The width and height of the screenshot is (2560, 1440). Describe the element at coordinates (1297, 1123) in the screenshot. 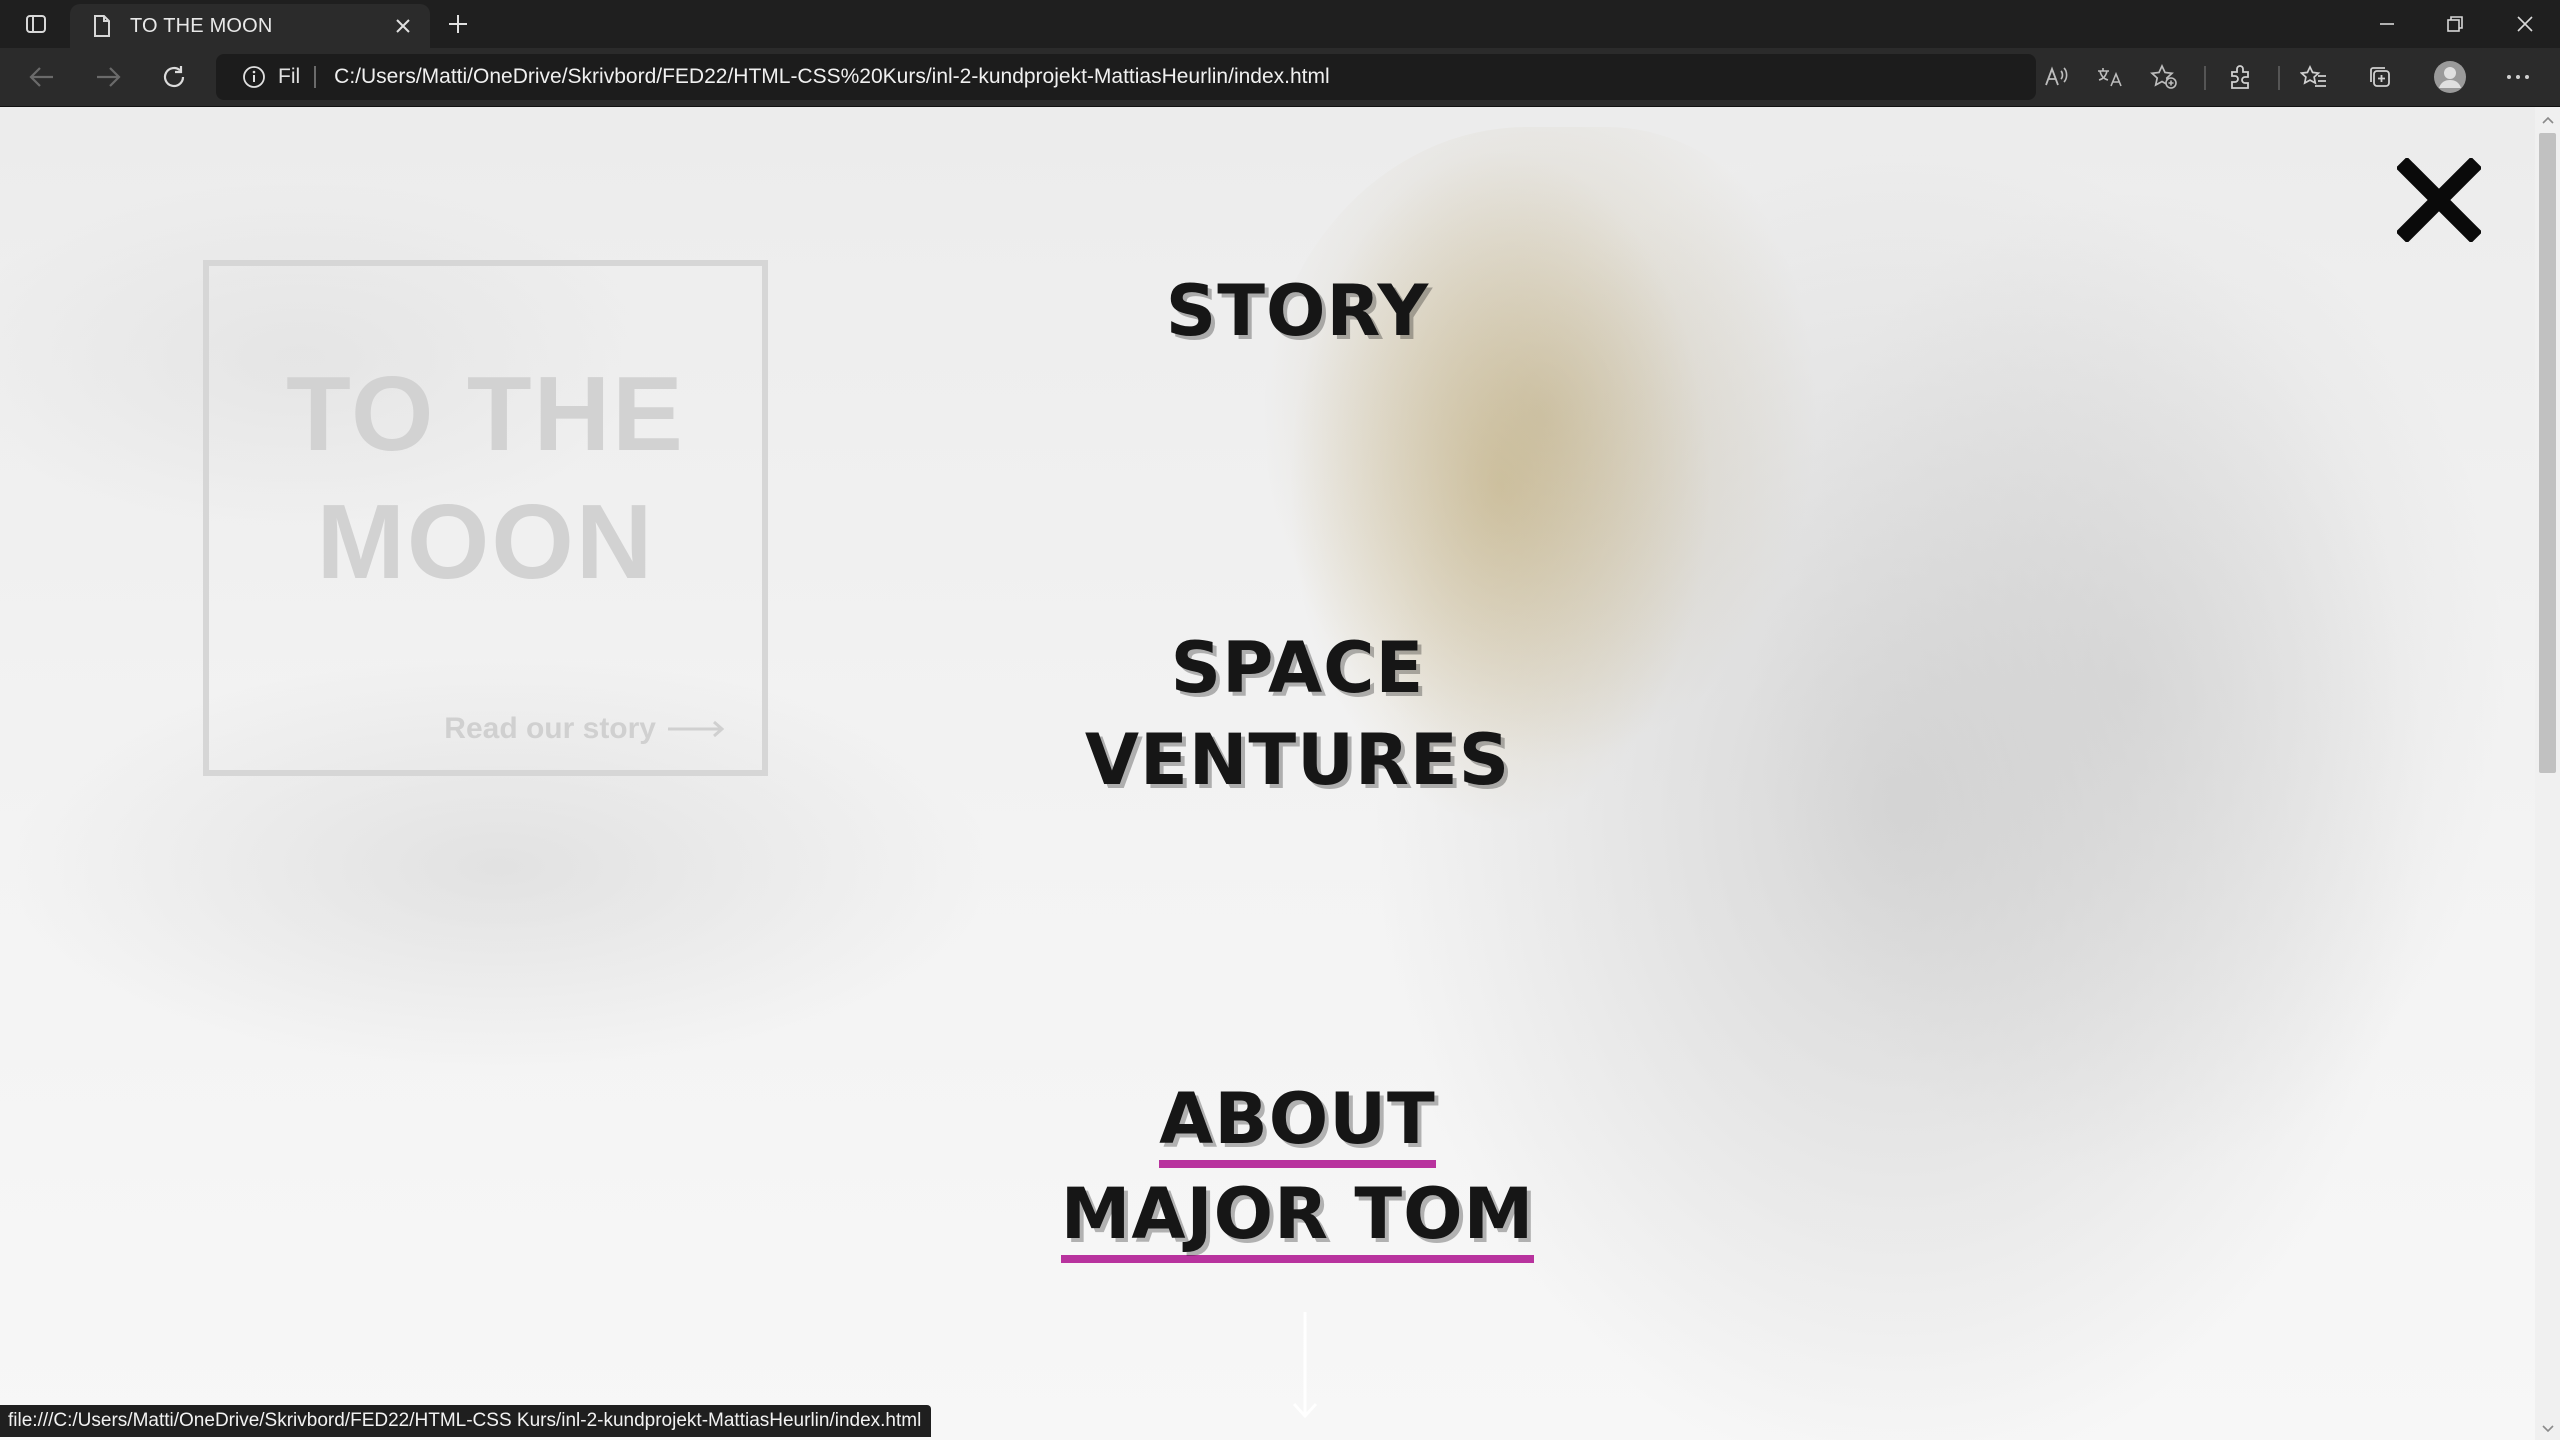

I see `nav-about-line1: ABOUT` at that location.